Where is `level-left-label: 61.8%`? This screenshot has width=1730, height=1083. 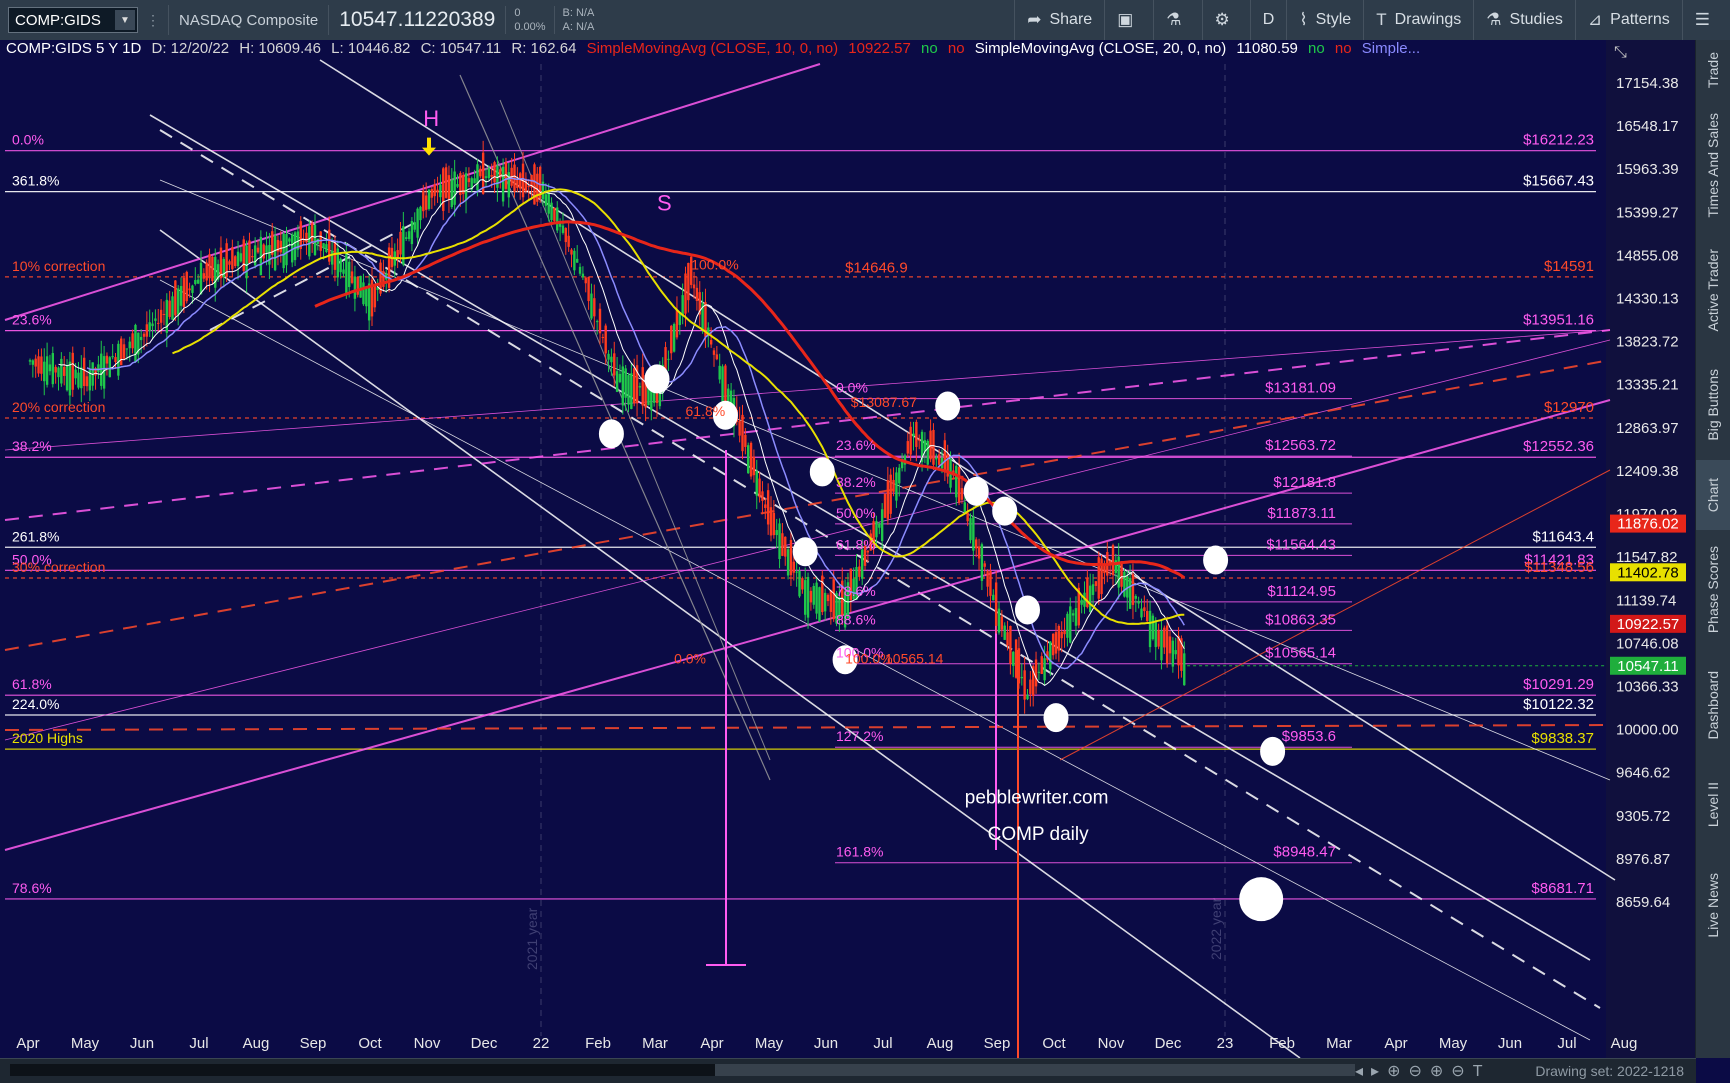
level-left-label: 61.8% is located at coordinates (32, 684).